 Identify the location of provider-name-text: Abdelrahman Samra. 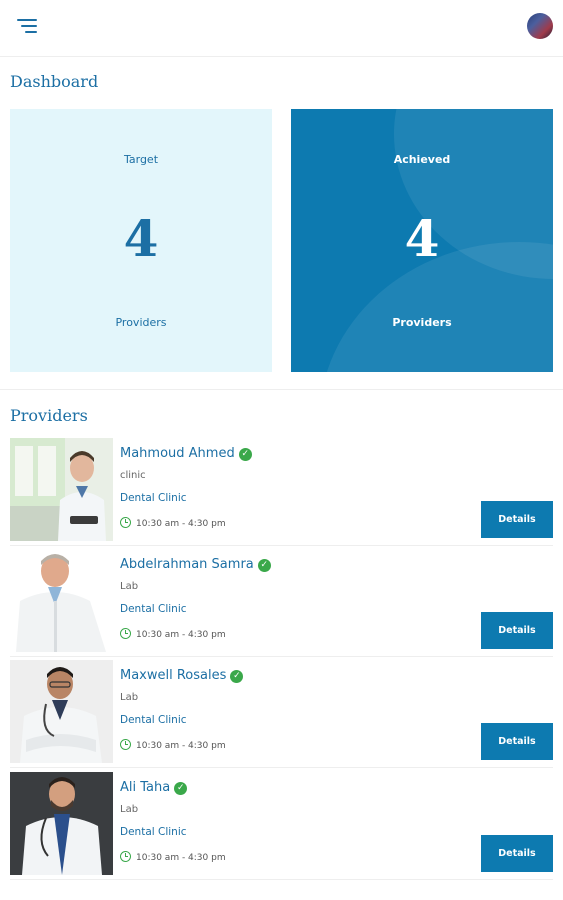
(187, 564).